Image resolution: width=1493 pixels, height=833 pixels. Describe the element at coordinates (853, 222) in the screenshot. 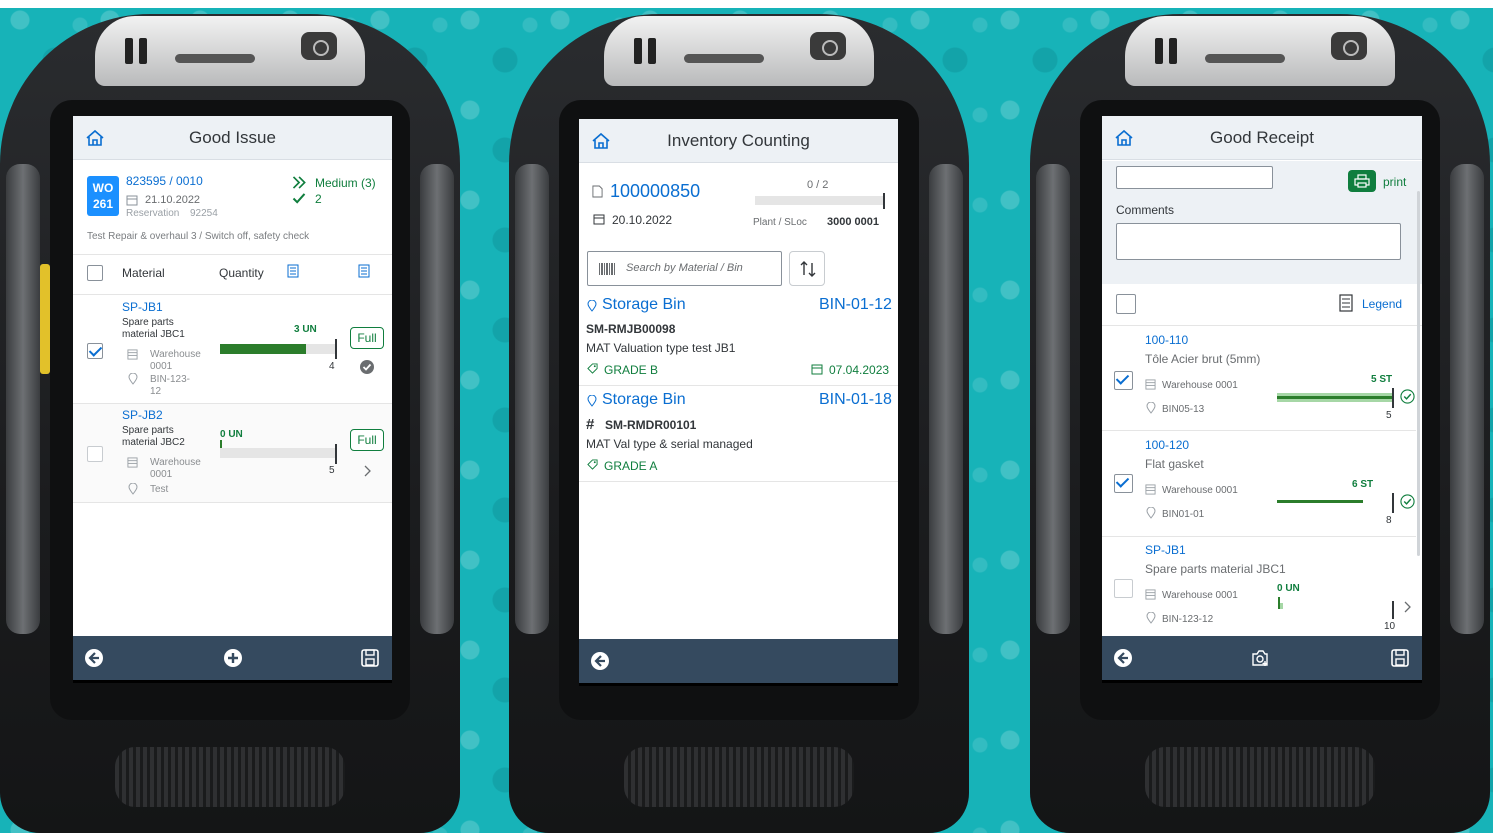

I see `plant-value: 3000 0001` at that location.